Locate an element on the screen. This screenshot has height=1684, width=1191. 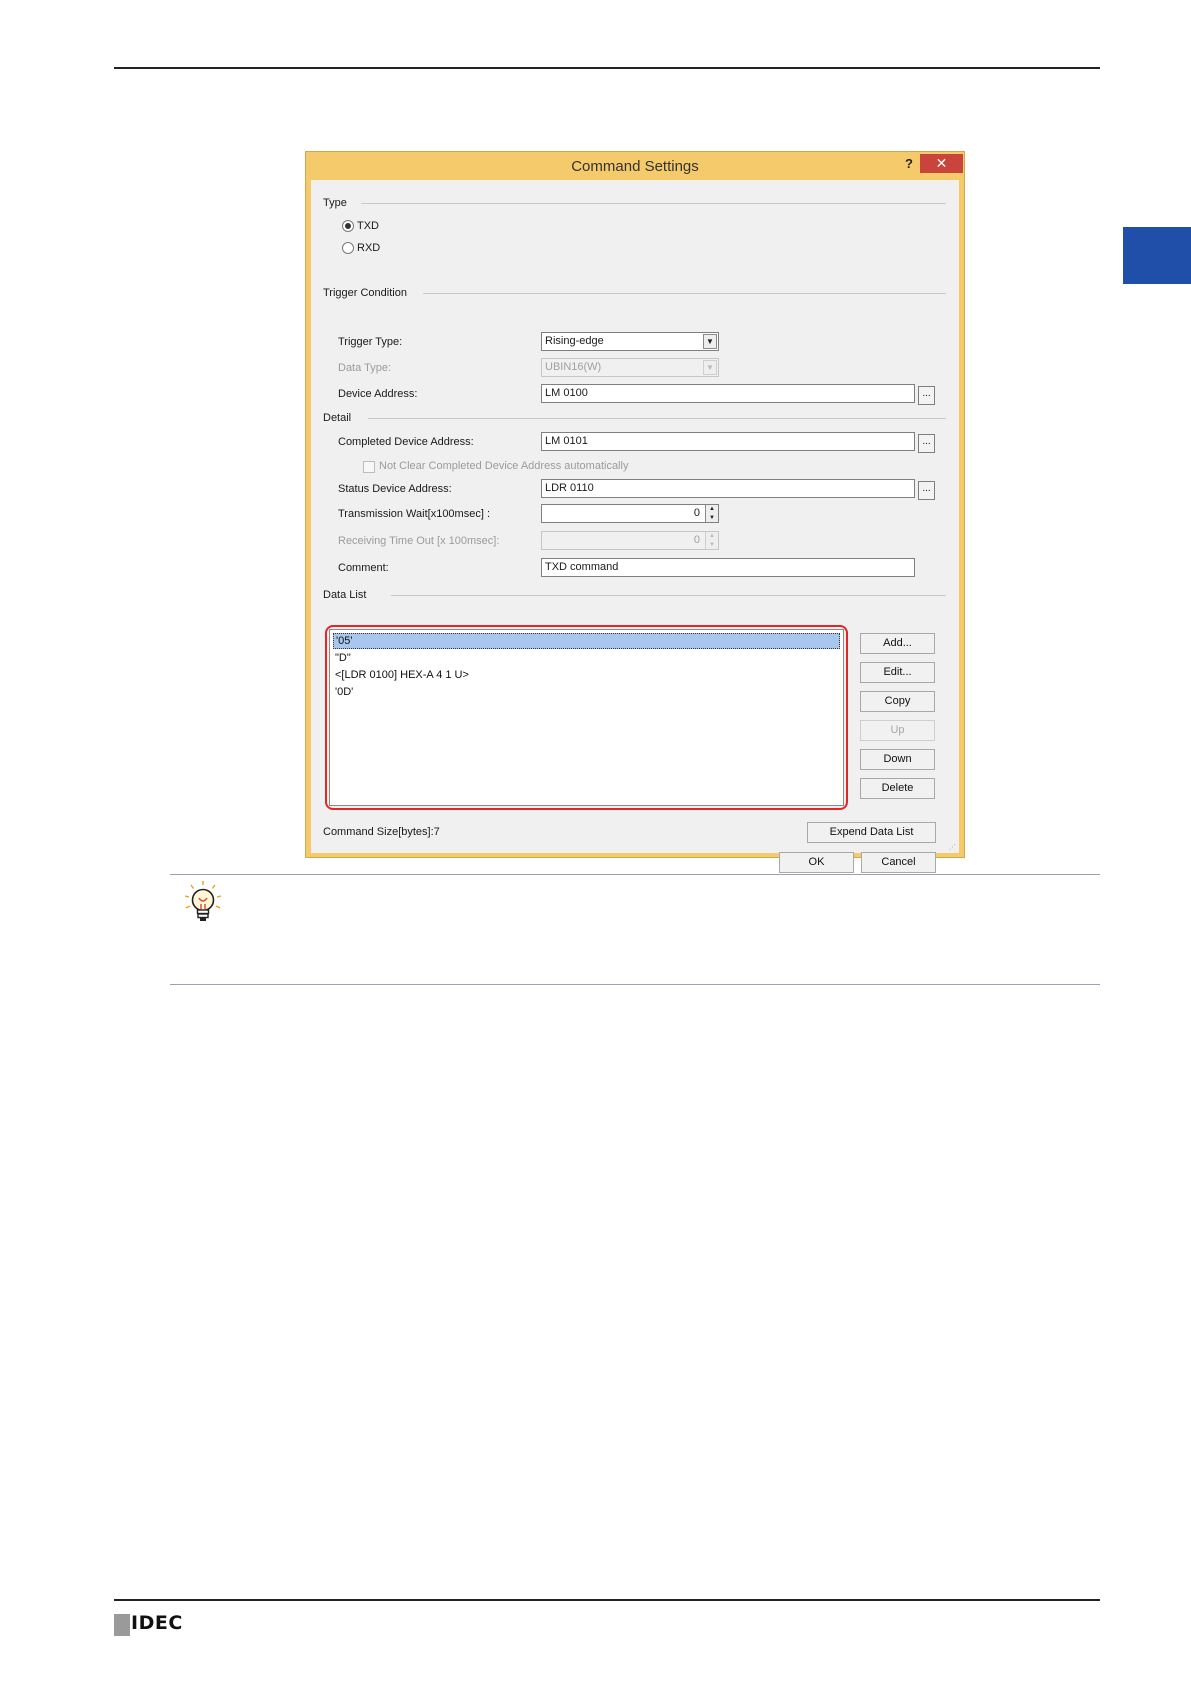
dialog-titlebar: Command Settings ? ✕ is located at coordinates (635, 166).